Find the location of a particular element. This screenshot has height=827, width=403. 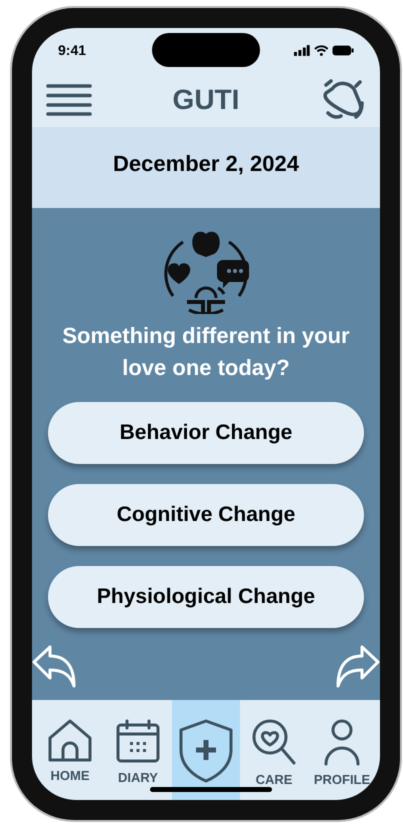

home-icon is located at coordinates (70, 740).